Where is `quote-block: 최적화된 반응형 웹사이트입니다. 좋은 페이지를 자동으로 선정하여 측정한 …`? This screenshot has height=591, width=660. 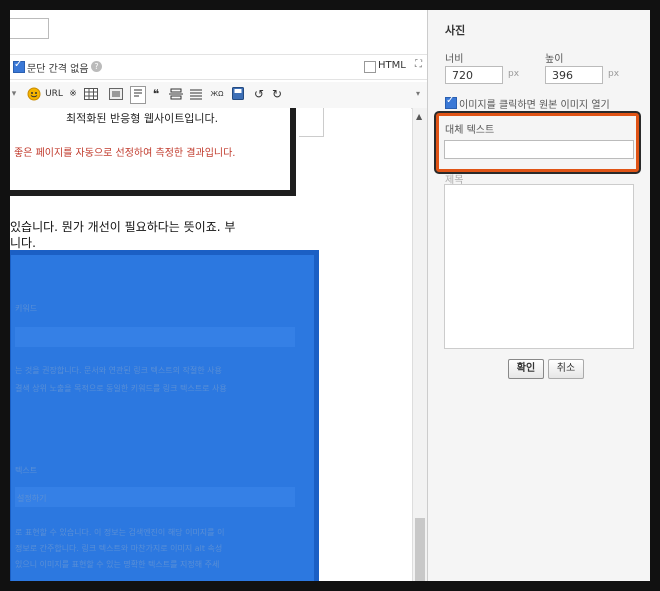 quote-block: 최적화된 반응형 웹사이트입니다. 좋은 페이지를 자동으로 선정하여 측정한 … is located at coordinates (153, 152).